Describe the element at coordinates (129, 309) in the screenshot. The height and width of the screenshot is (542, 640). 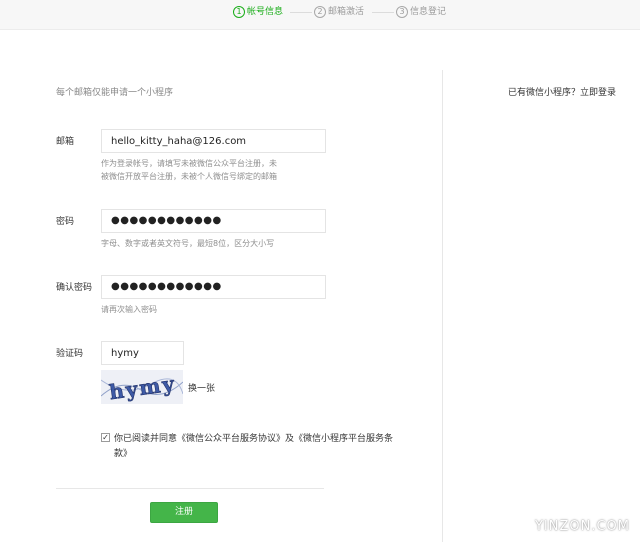
I see `confirm-password-help: 请再次输入密码` at that location.